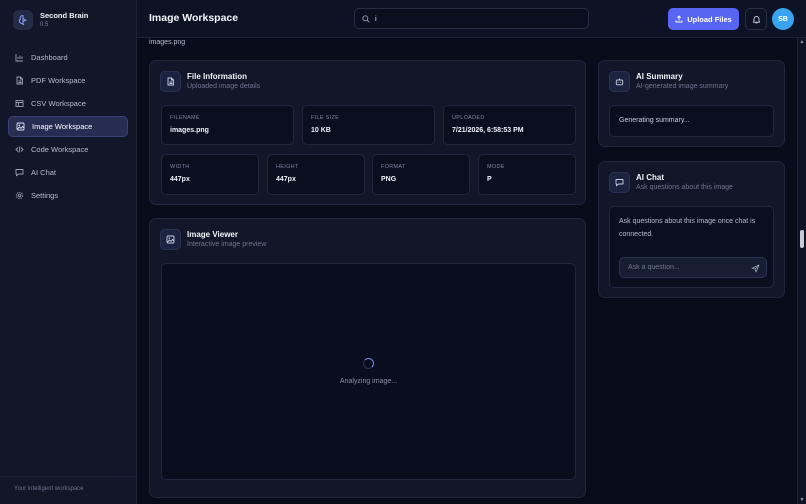 The width and height of the screenshot is (806, 504). I want to click on search-bar, so click(471, 18).